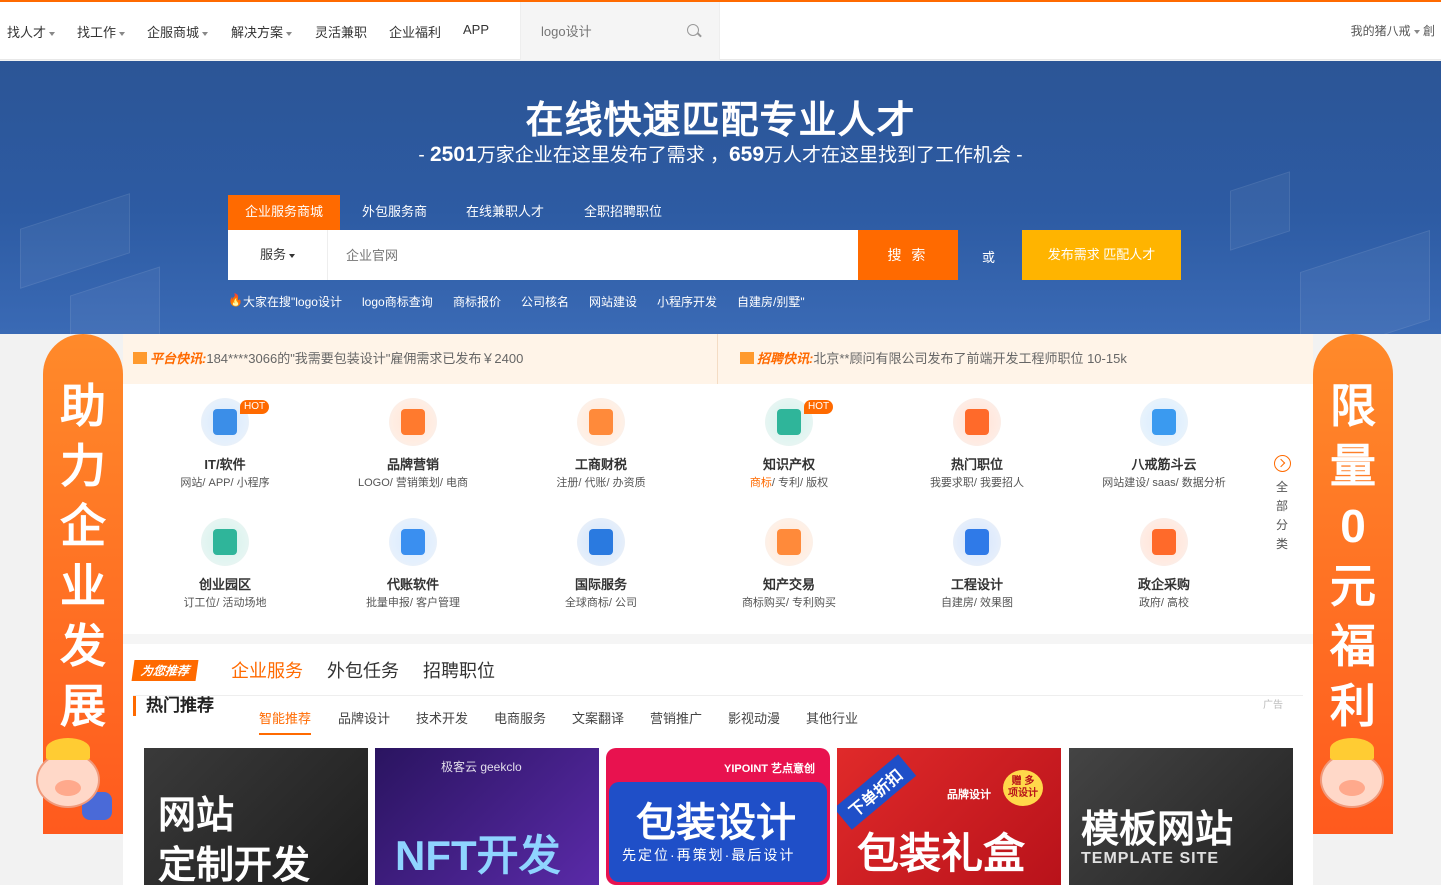 The height and width of the screenshot is (885, 1441). I want to click on category-name: 热门职位, so click(976, 464).